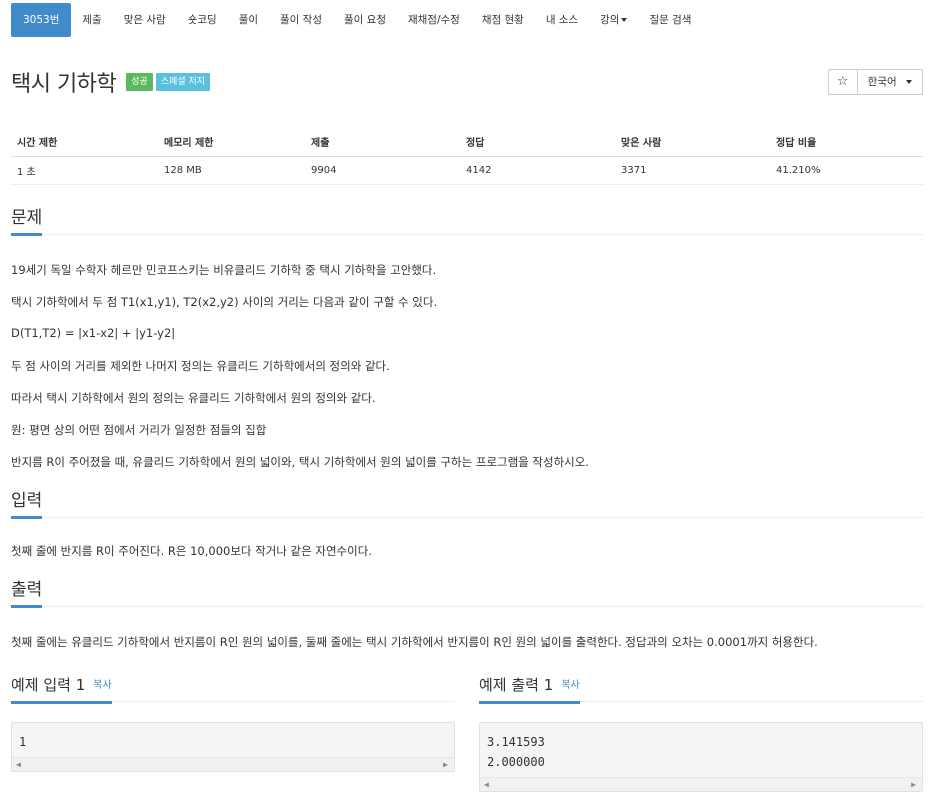 The image size is (931, 801). What do you see at coordinates (183, 82) in the screenshot?
I see `special-judge-badge: 스페셜 저지` at bounding box center [183, 82].